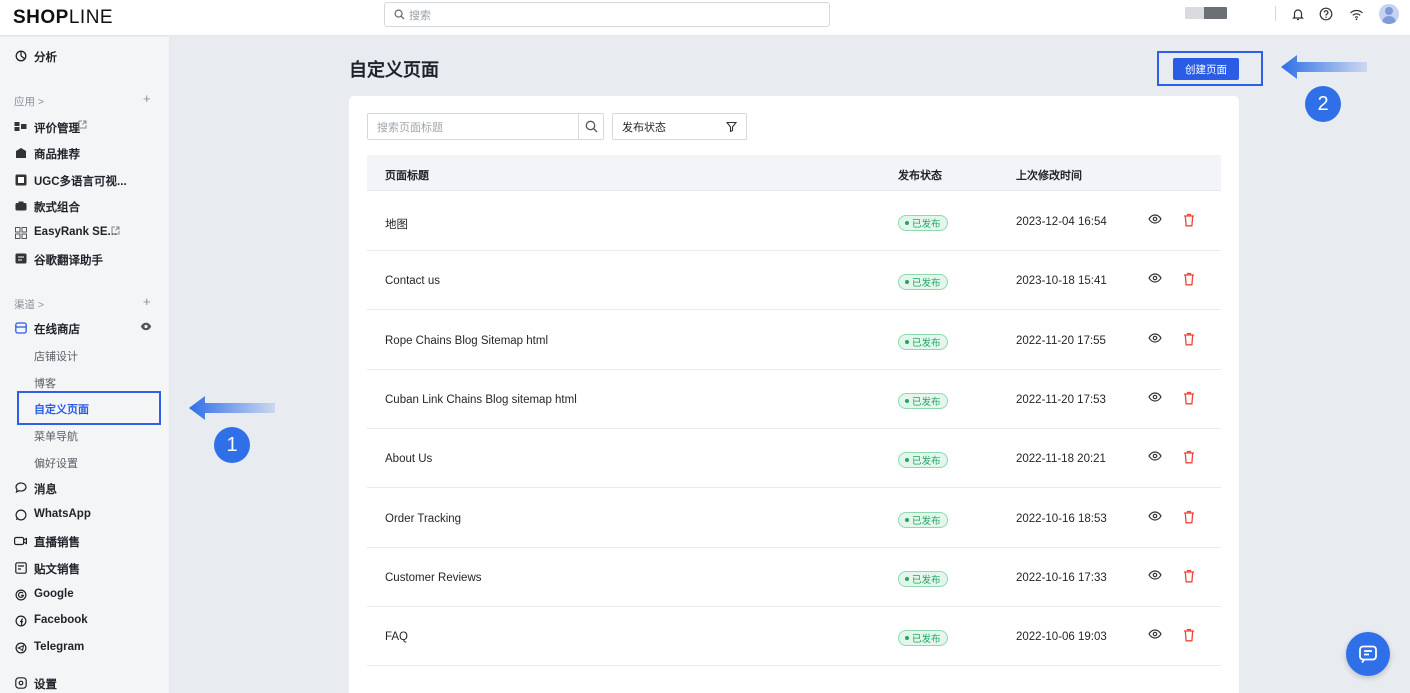 The width and height of the screenshot is (1410, 693). I want to click on ugc-icon, so click(20, 179).